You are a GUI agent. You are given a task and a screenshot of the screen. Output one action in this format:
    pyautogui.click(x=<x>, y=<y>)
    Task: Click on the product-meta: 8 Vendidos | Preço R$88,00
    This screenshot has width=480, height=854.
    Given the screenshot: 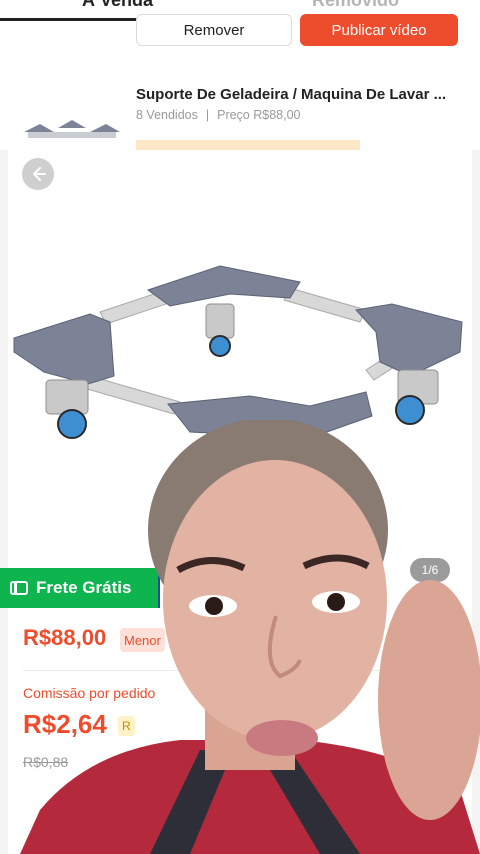 What is the action you would take?
    pyautogui.click(x=218, y=115)
    